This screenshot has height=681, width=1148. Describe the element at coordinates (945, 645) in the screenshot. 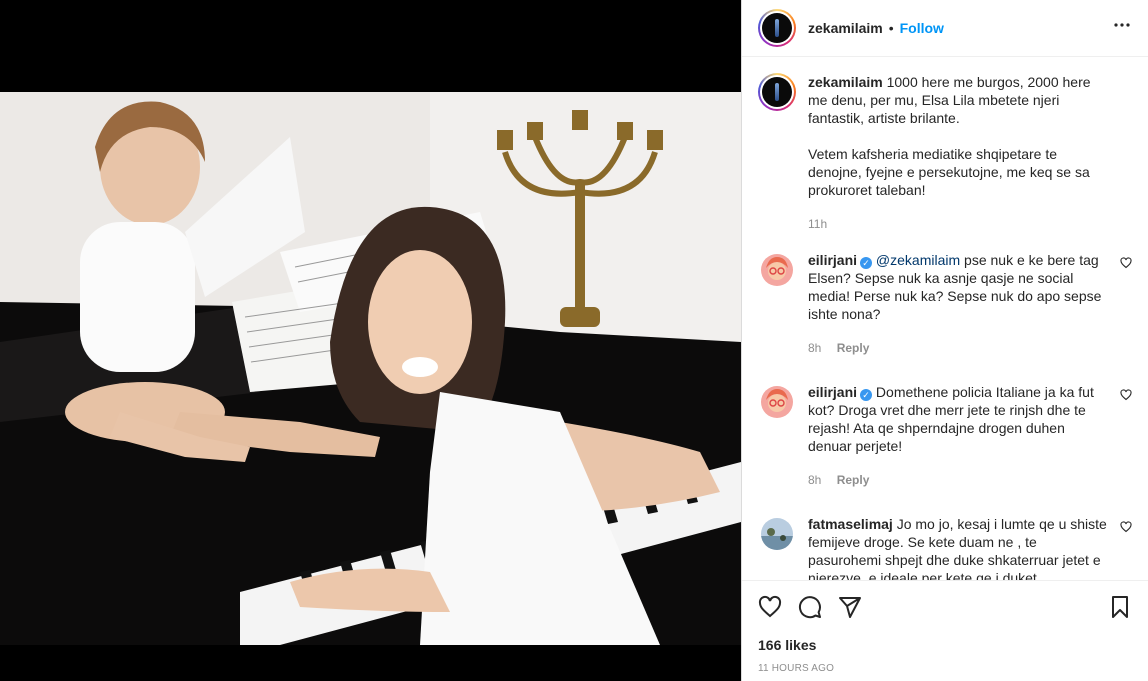

I see `likes-count: 166 likes` at that location.